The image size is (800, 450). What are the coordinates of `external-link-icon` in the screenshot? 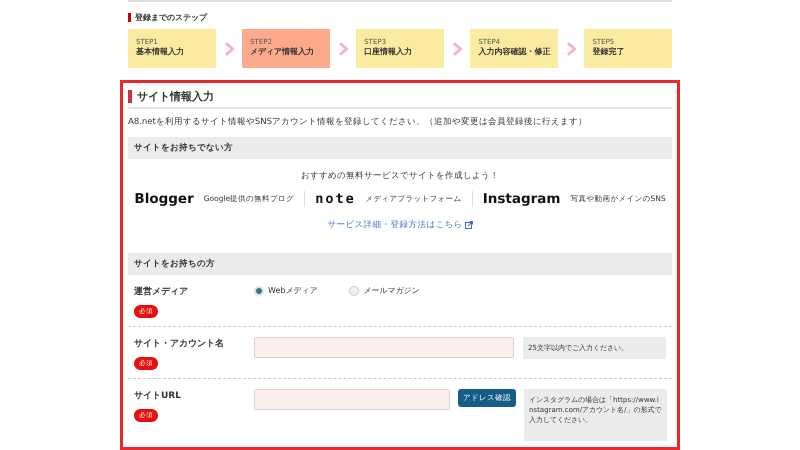 It's located at (468, 225).